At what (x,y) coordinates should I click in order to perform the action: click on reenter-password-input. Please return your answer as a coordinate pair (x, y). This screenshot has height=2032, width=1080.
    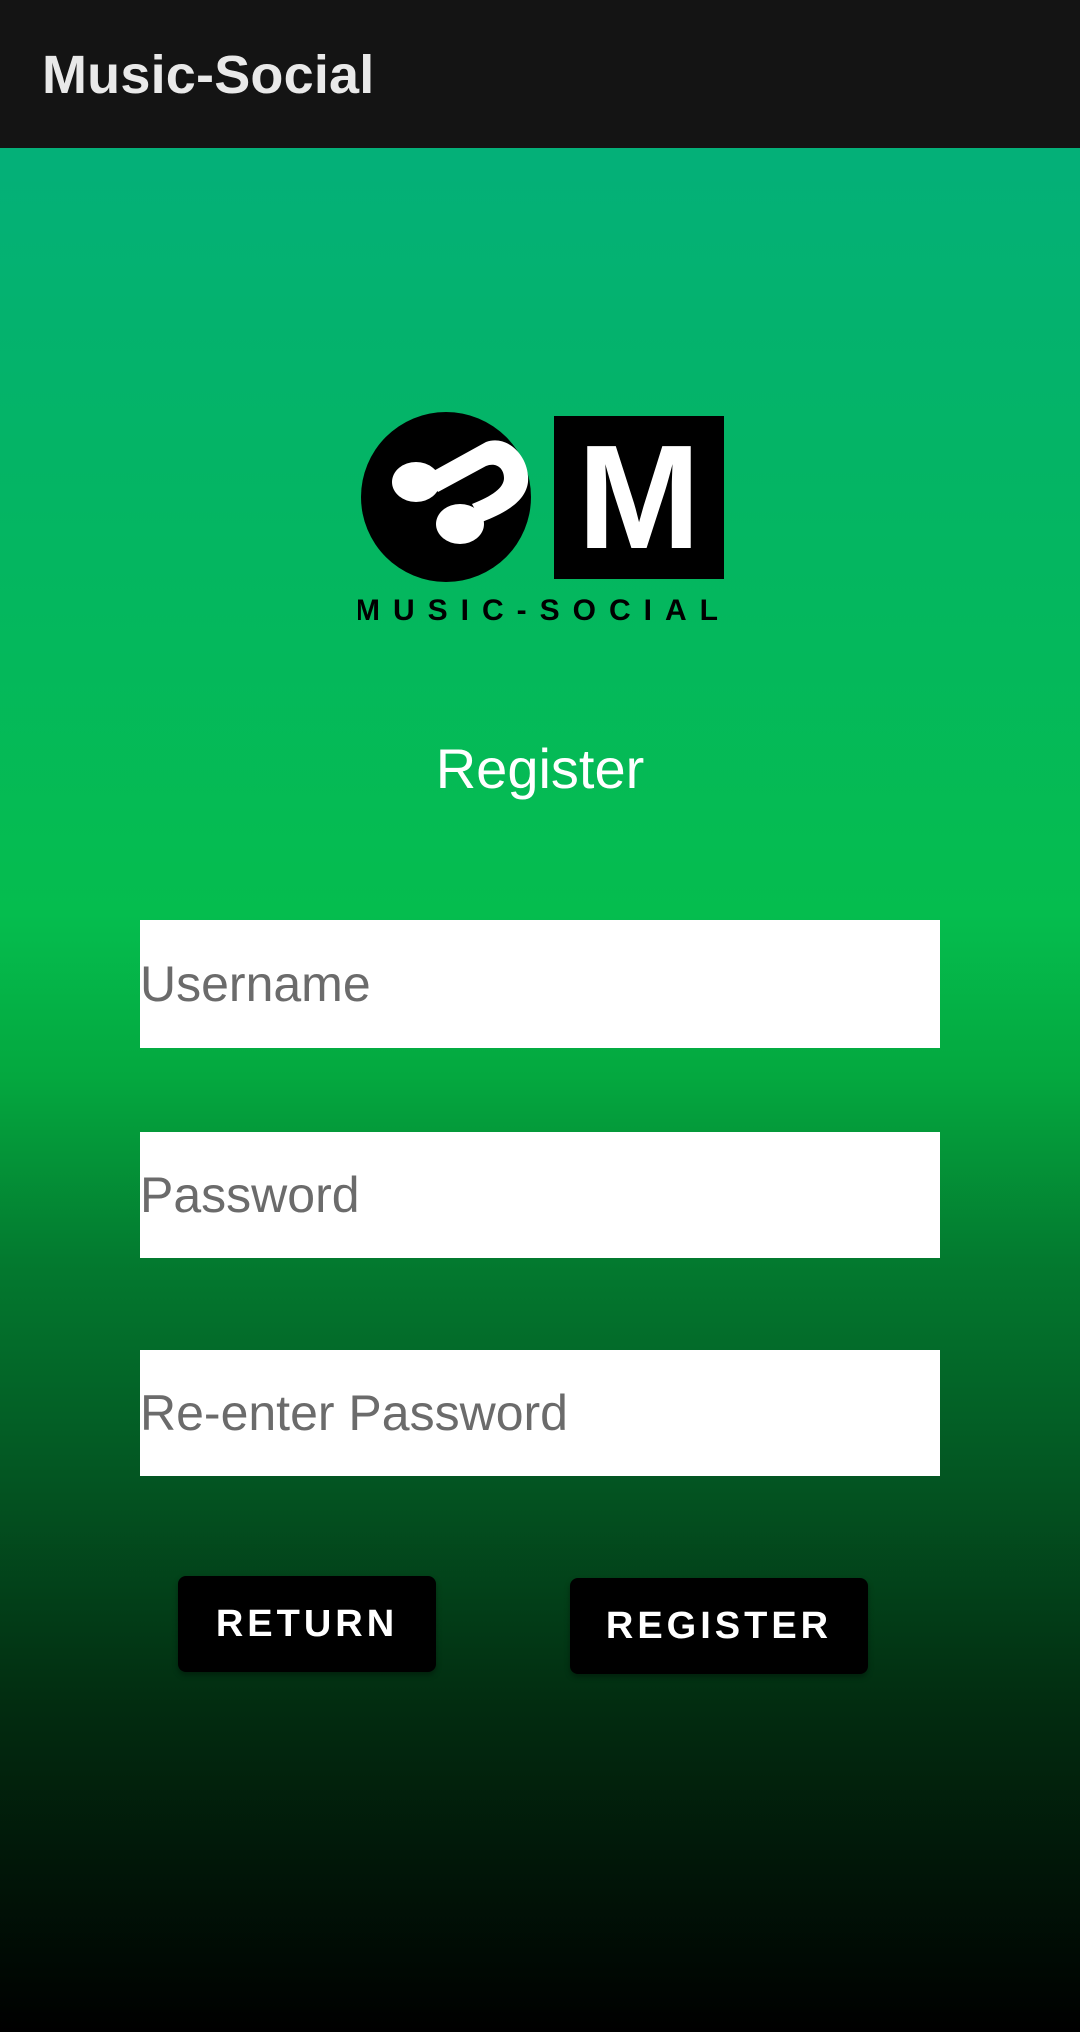
    Looking at the image, I should click on (540, 1413).